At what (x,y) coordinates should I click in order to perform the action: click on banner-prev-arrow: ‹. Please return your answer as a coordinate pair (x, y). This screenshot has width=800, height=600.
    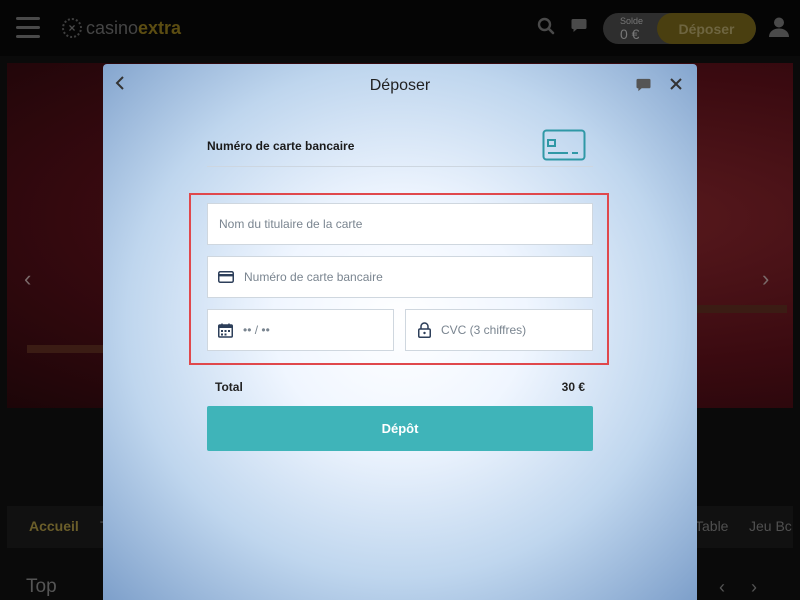
    Looking at the image, I should click on (27, 279).